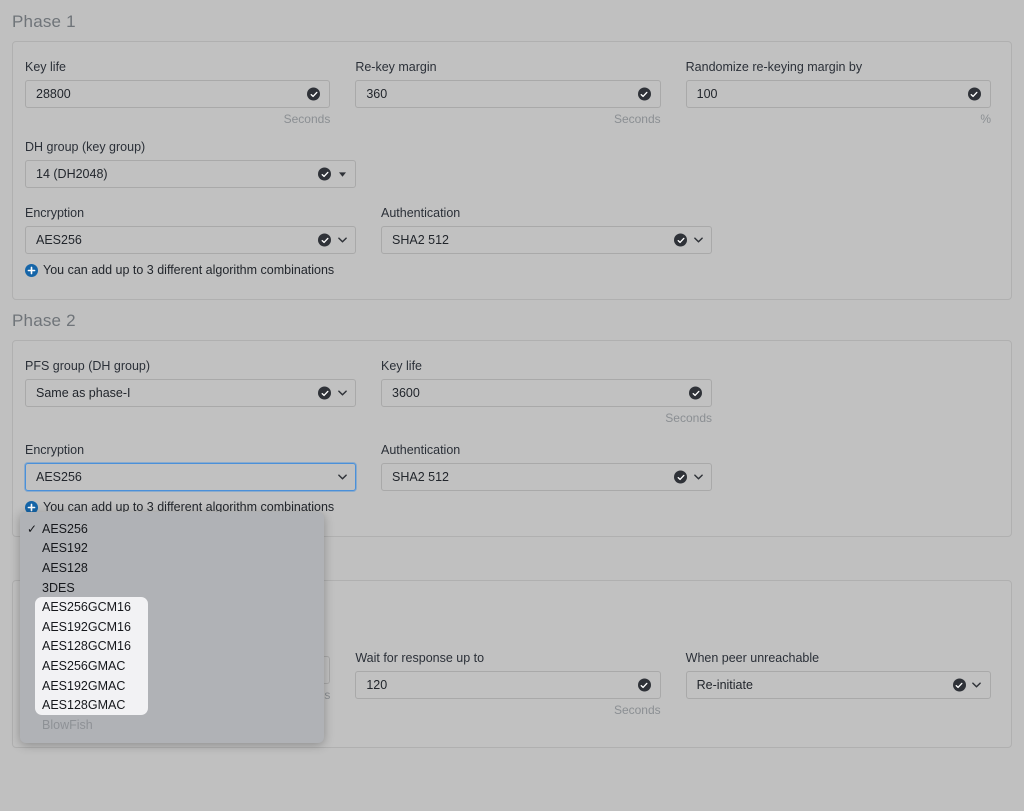 This screenshot has width=1024, height=811. What do you see at coordinates (190, 477) in the screenshot?
I see `select-phase2-encryption: AES256` at bounding box center [190, 477].